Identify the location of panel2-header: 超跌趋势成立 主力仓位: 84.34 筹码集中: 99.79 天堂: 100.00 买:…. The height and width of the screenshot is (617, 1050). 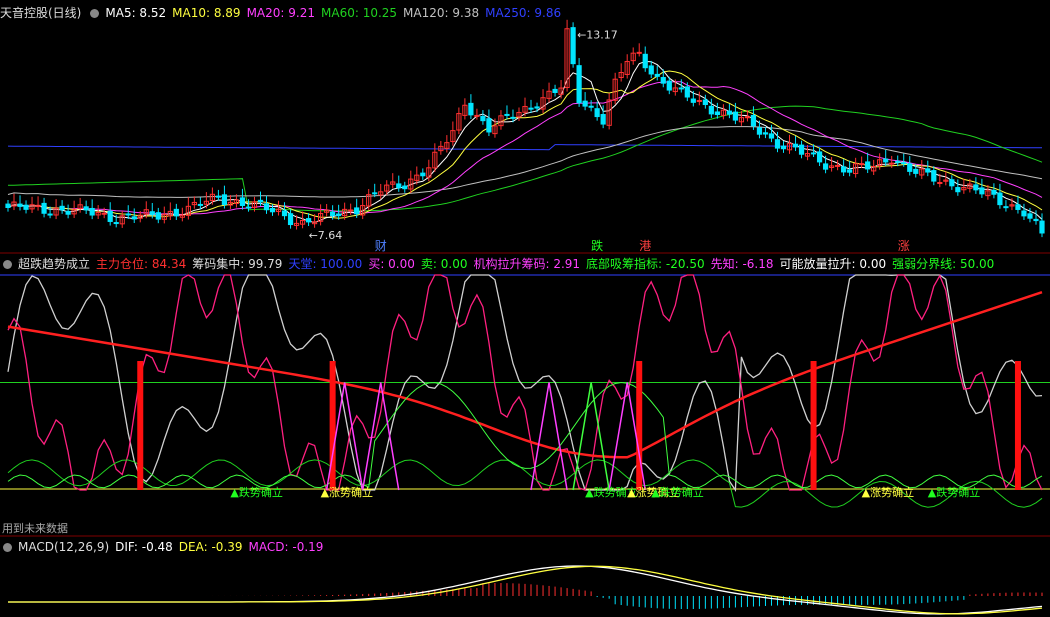
(503, 264).